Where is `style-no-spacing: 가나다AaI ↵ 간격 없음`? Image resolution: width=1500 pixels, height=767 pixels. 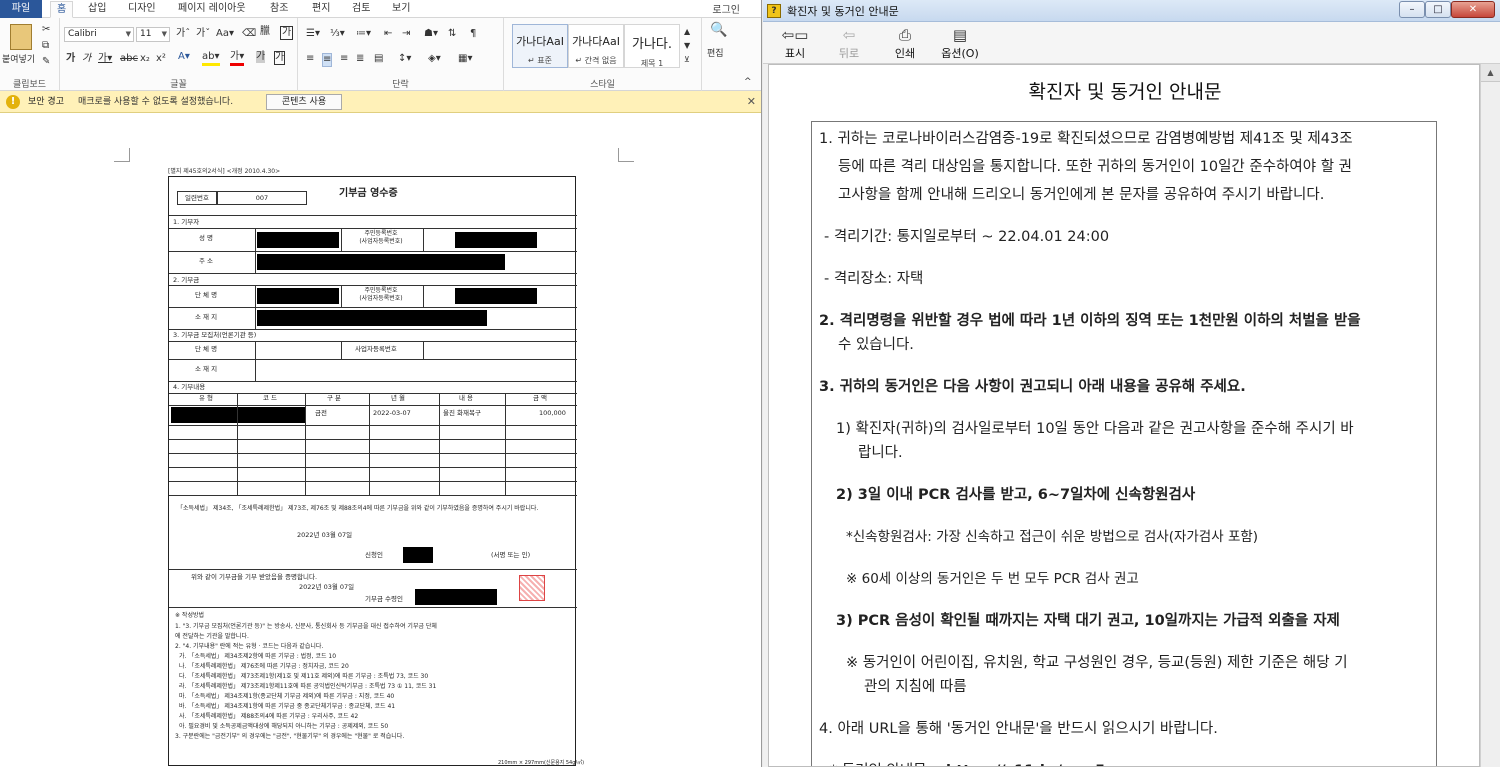
style-no-spacing: 가나다AaI ↵ 간격 없음 is located at coordinates (596, 46).